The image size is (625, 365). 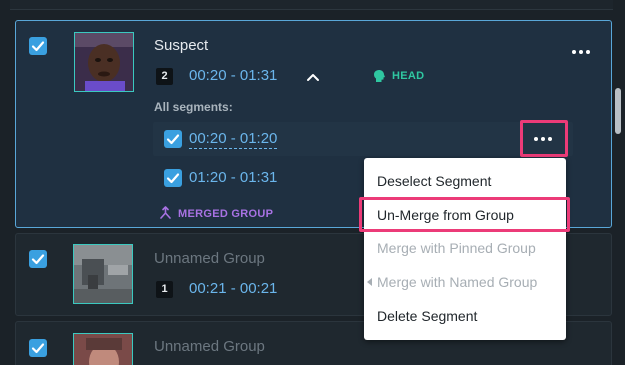 What do you see at coordinates (164, 76) in the screenshot?
I see `segment-count-badge: 2` at bounding box center [164, 76].